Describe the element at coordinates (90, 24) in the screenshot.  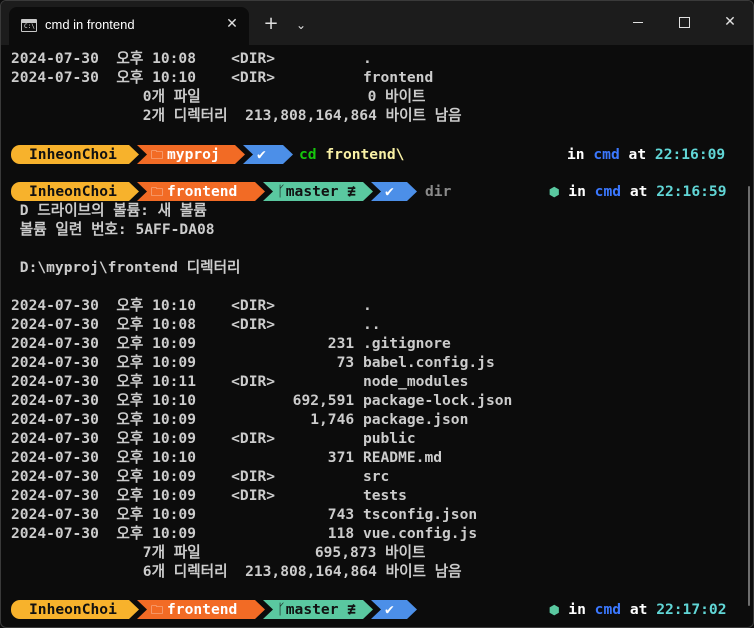
I see `tab-title: cmd in frontend` at that location.